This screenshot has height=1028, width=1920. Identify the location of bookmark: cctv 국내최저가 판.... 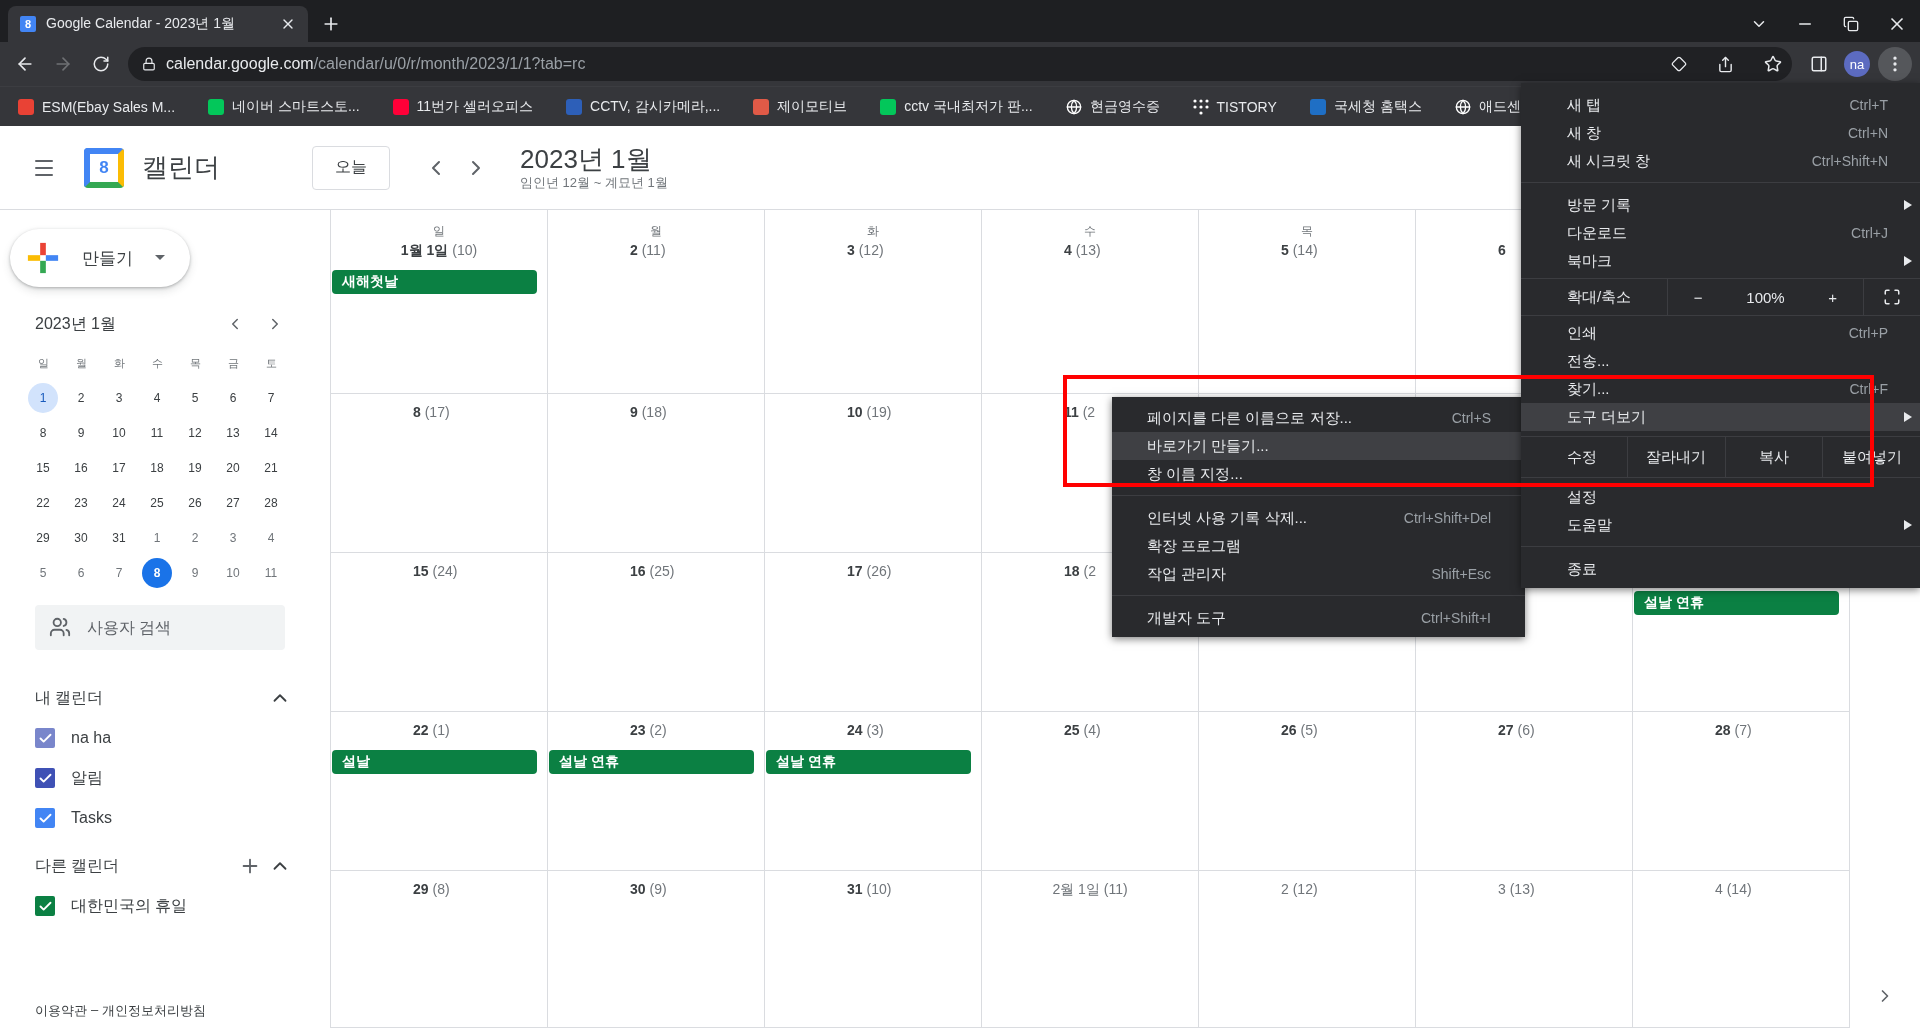
(956, 106).